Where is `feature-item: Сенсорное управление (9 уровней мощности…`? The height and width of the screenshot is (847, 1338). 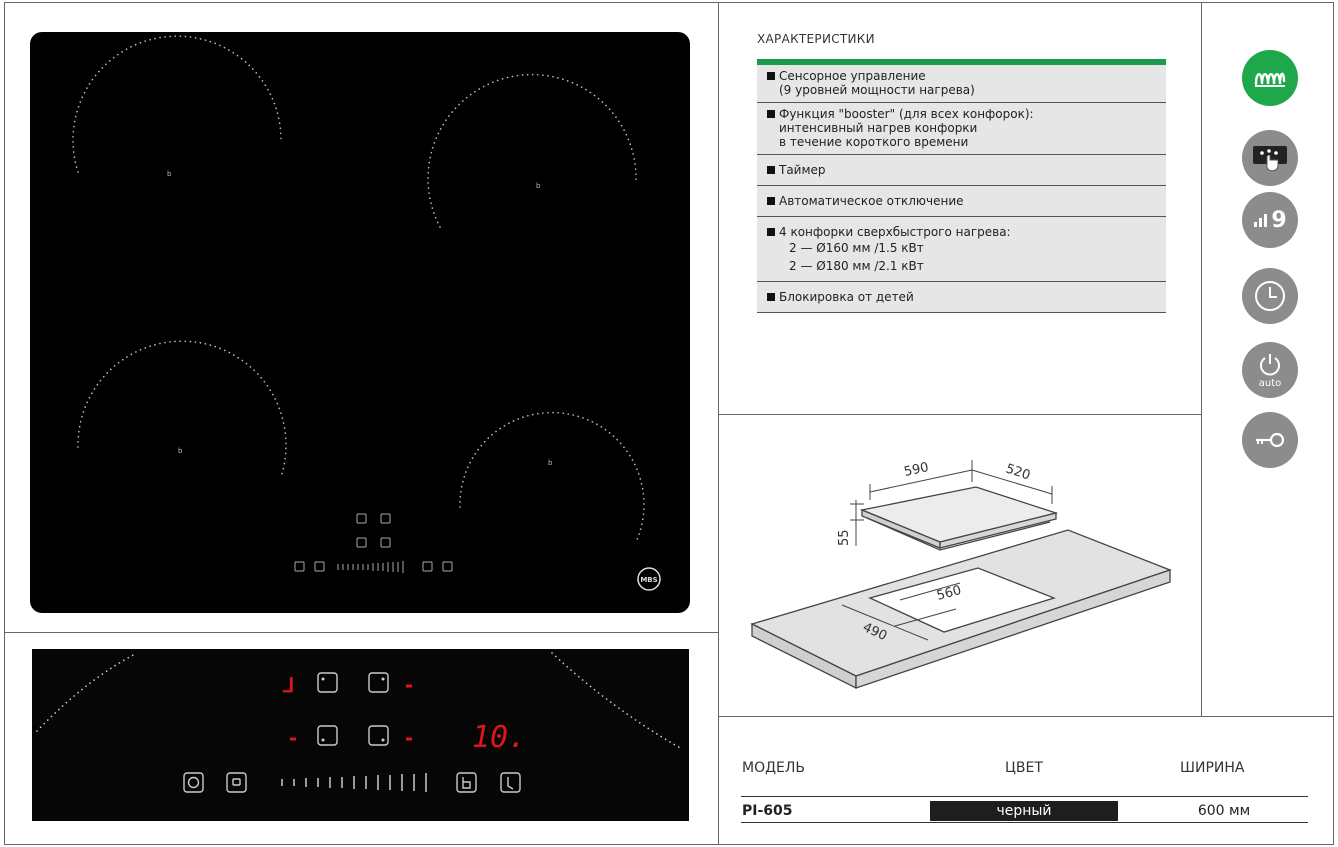 feature-item: Сенсорное управление (9 уровней мощности… is located at coordinates (961, 84).